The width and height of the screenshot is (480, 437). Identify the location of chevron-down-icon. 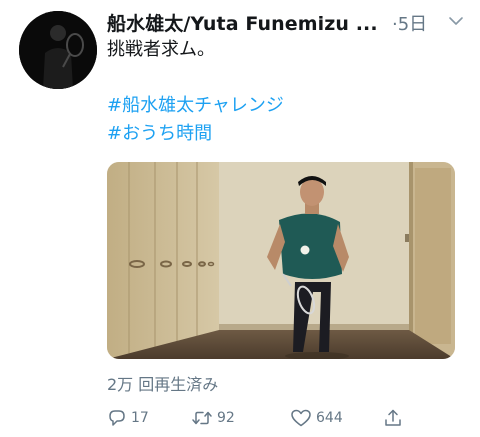
(456, 21).